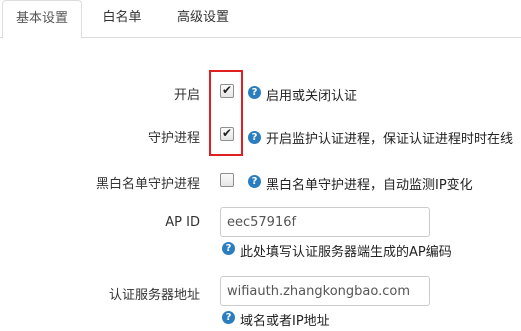  Describe the element at coordinates (390, 139) in the screenshot. I see `guard-help-text: 开启监护认证进程，保证认证进程时时在线` at that location.